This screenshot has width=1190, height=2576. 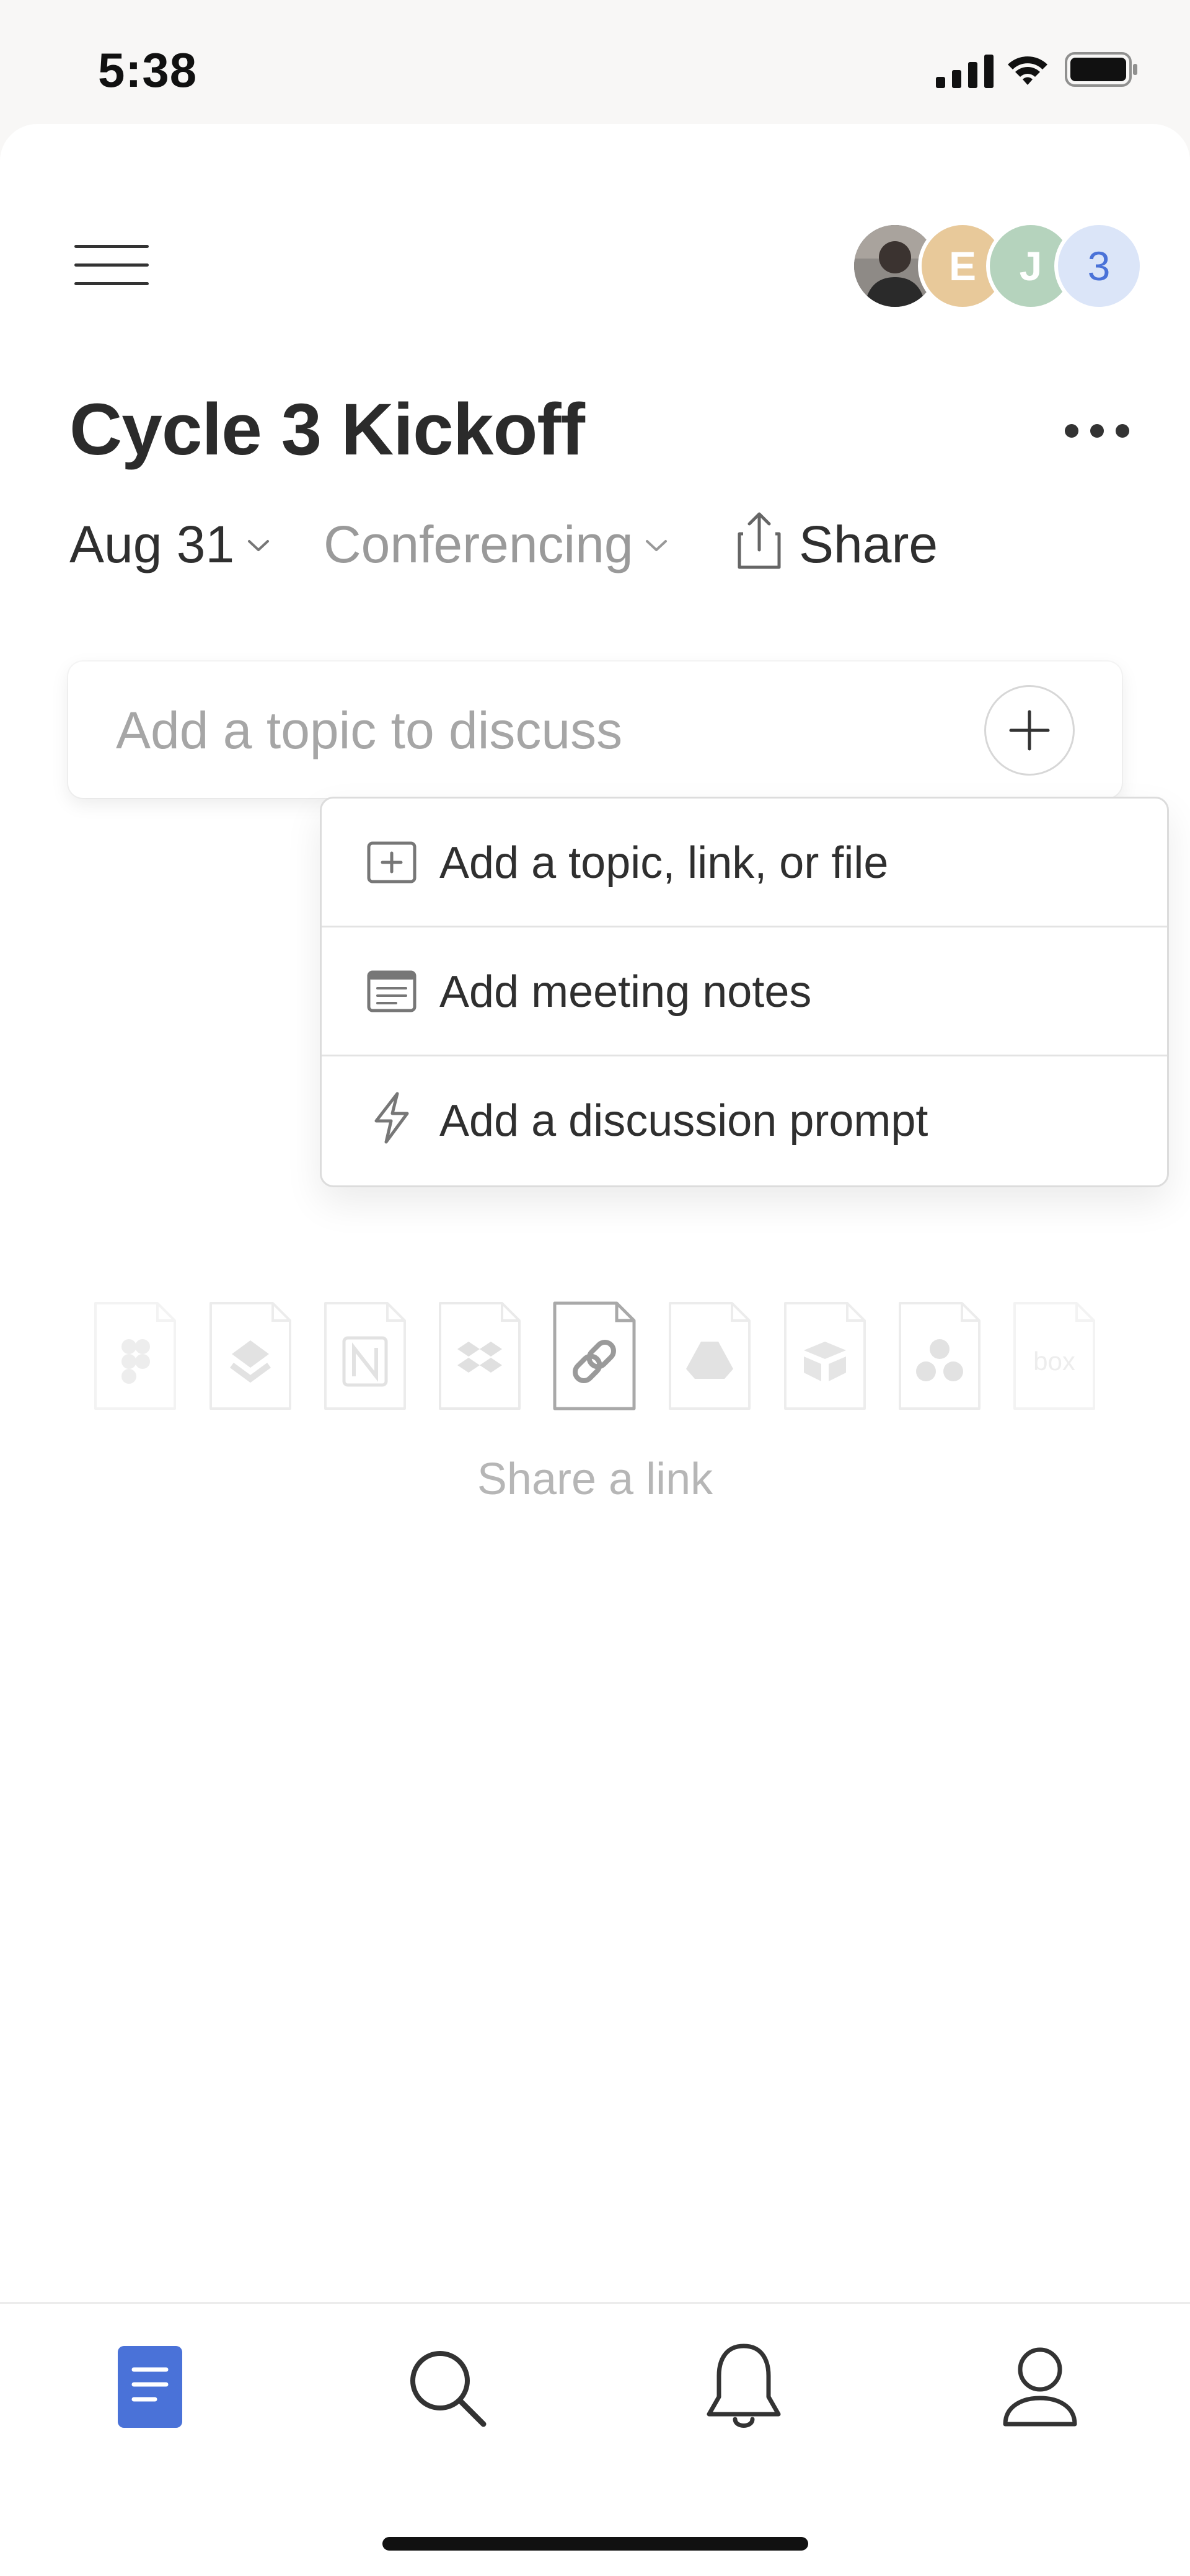 What do you see at coordinates (327, 430) in the screenshot?
I see `page-title: Cycle 3 Kickoff` at bounding box center [327, 430].